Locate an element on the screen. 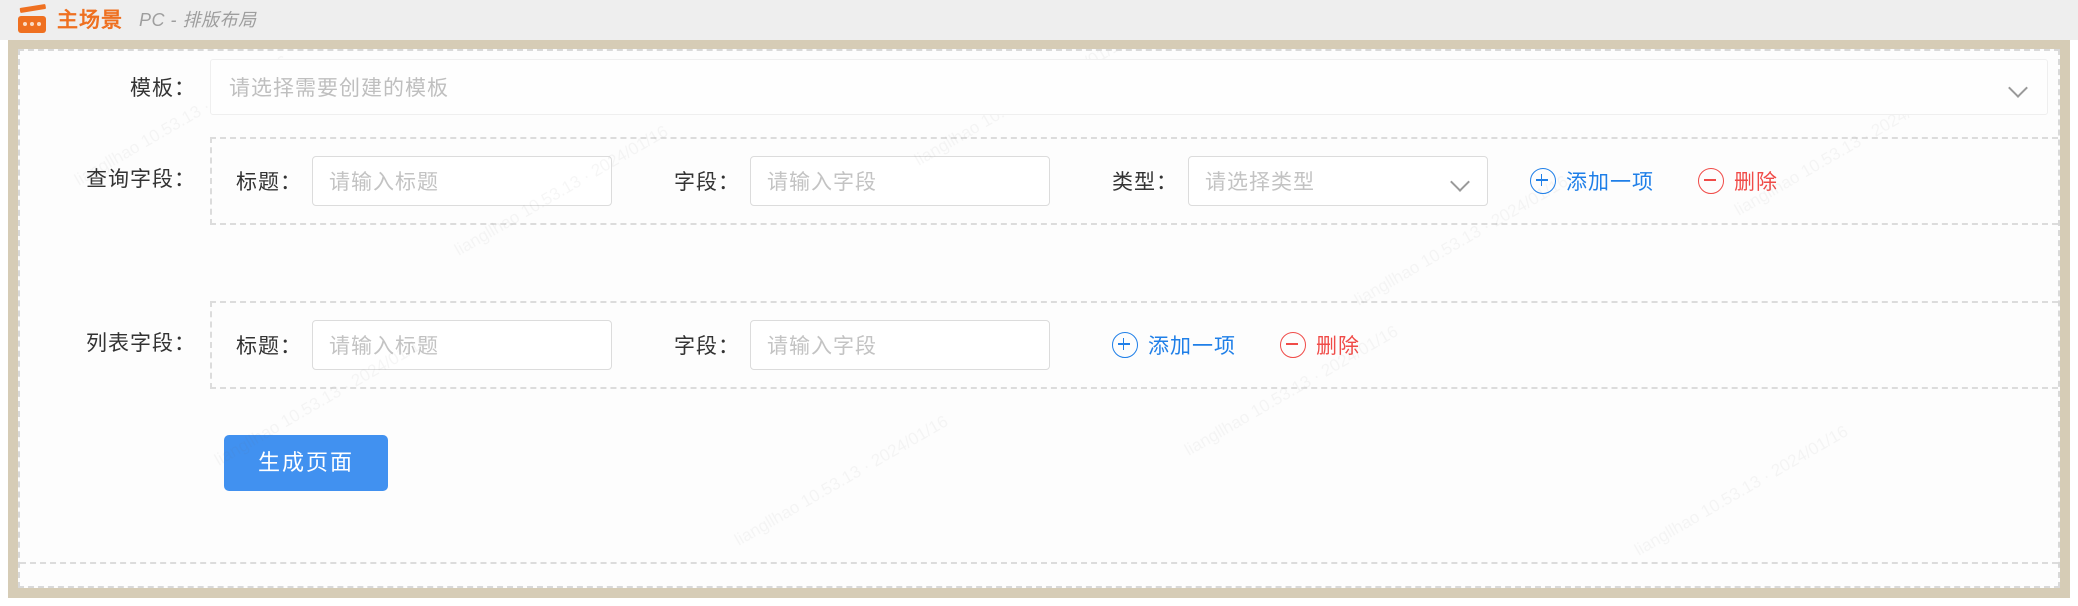 The image size is (2078, 606). query-fields-row: 查询字段： 标题： 请输入标题 字段： 请输入字段 类型： 请选择类型 添加一项 is located at coordinates (1039, 181).